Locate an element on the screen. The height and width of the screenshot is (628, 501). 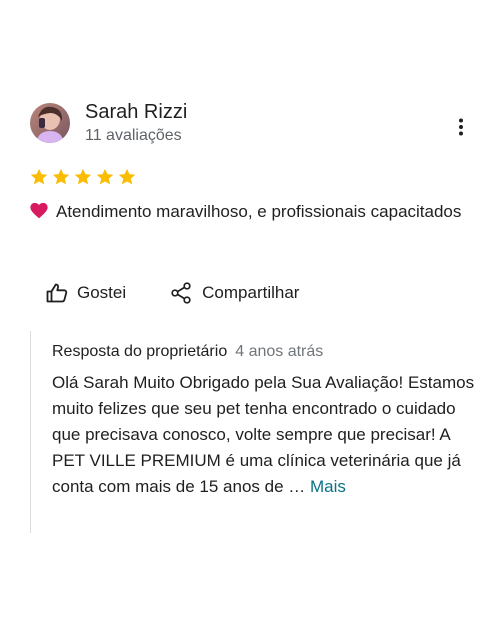
owner-reply-header: Resposta do proprietário 4 anos atrás is located at coordinates (187, 352).